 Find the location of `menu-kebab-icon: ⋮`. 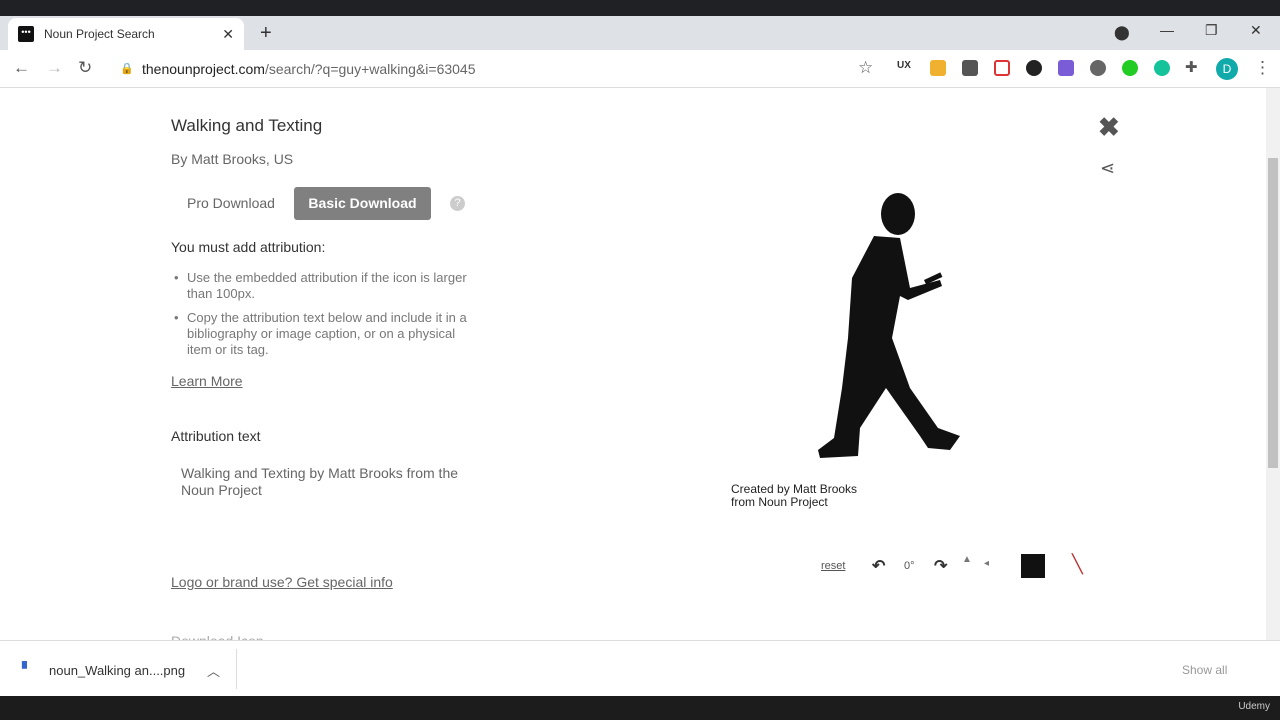

menu-kebab-icon: ⋮ is located at coordinates (1262, 68).